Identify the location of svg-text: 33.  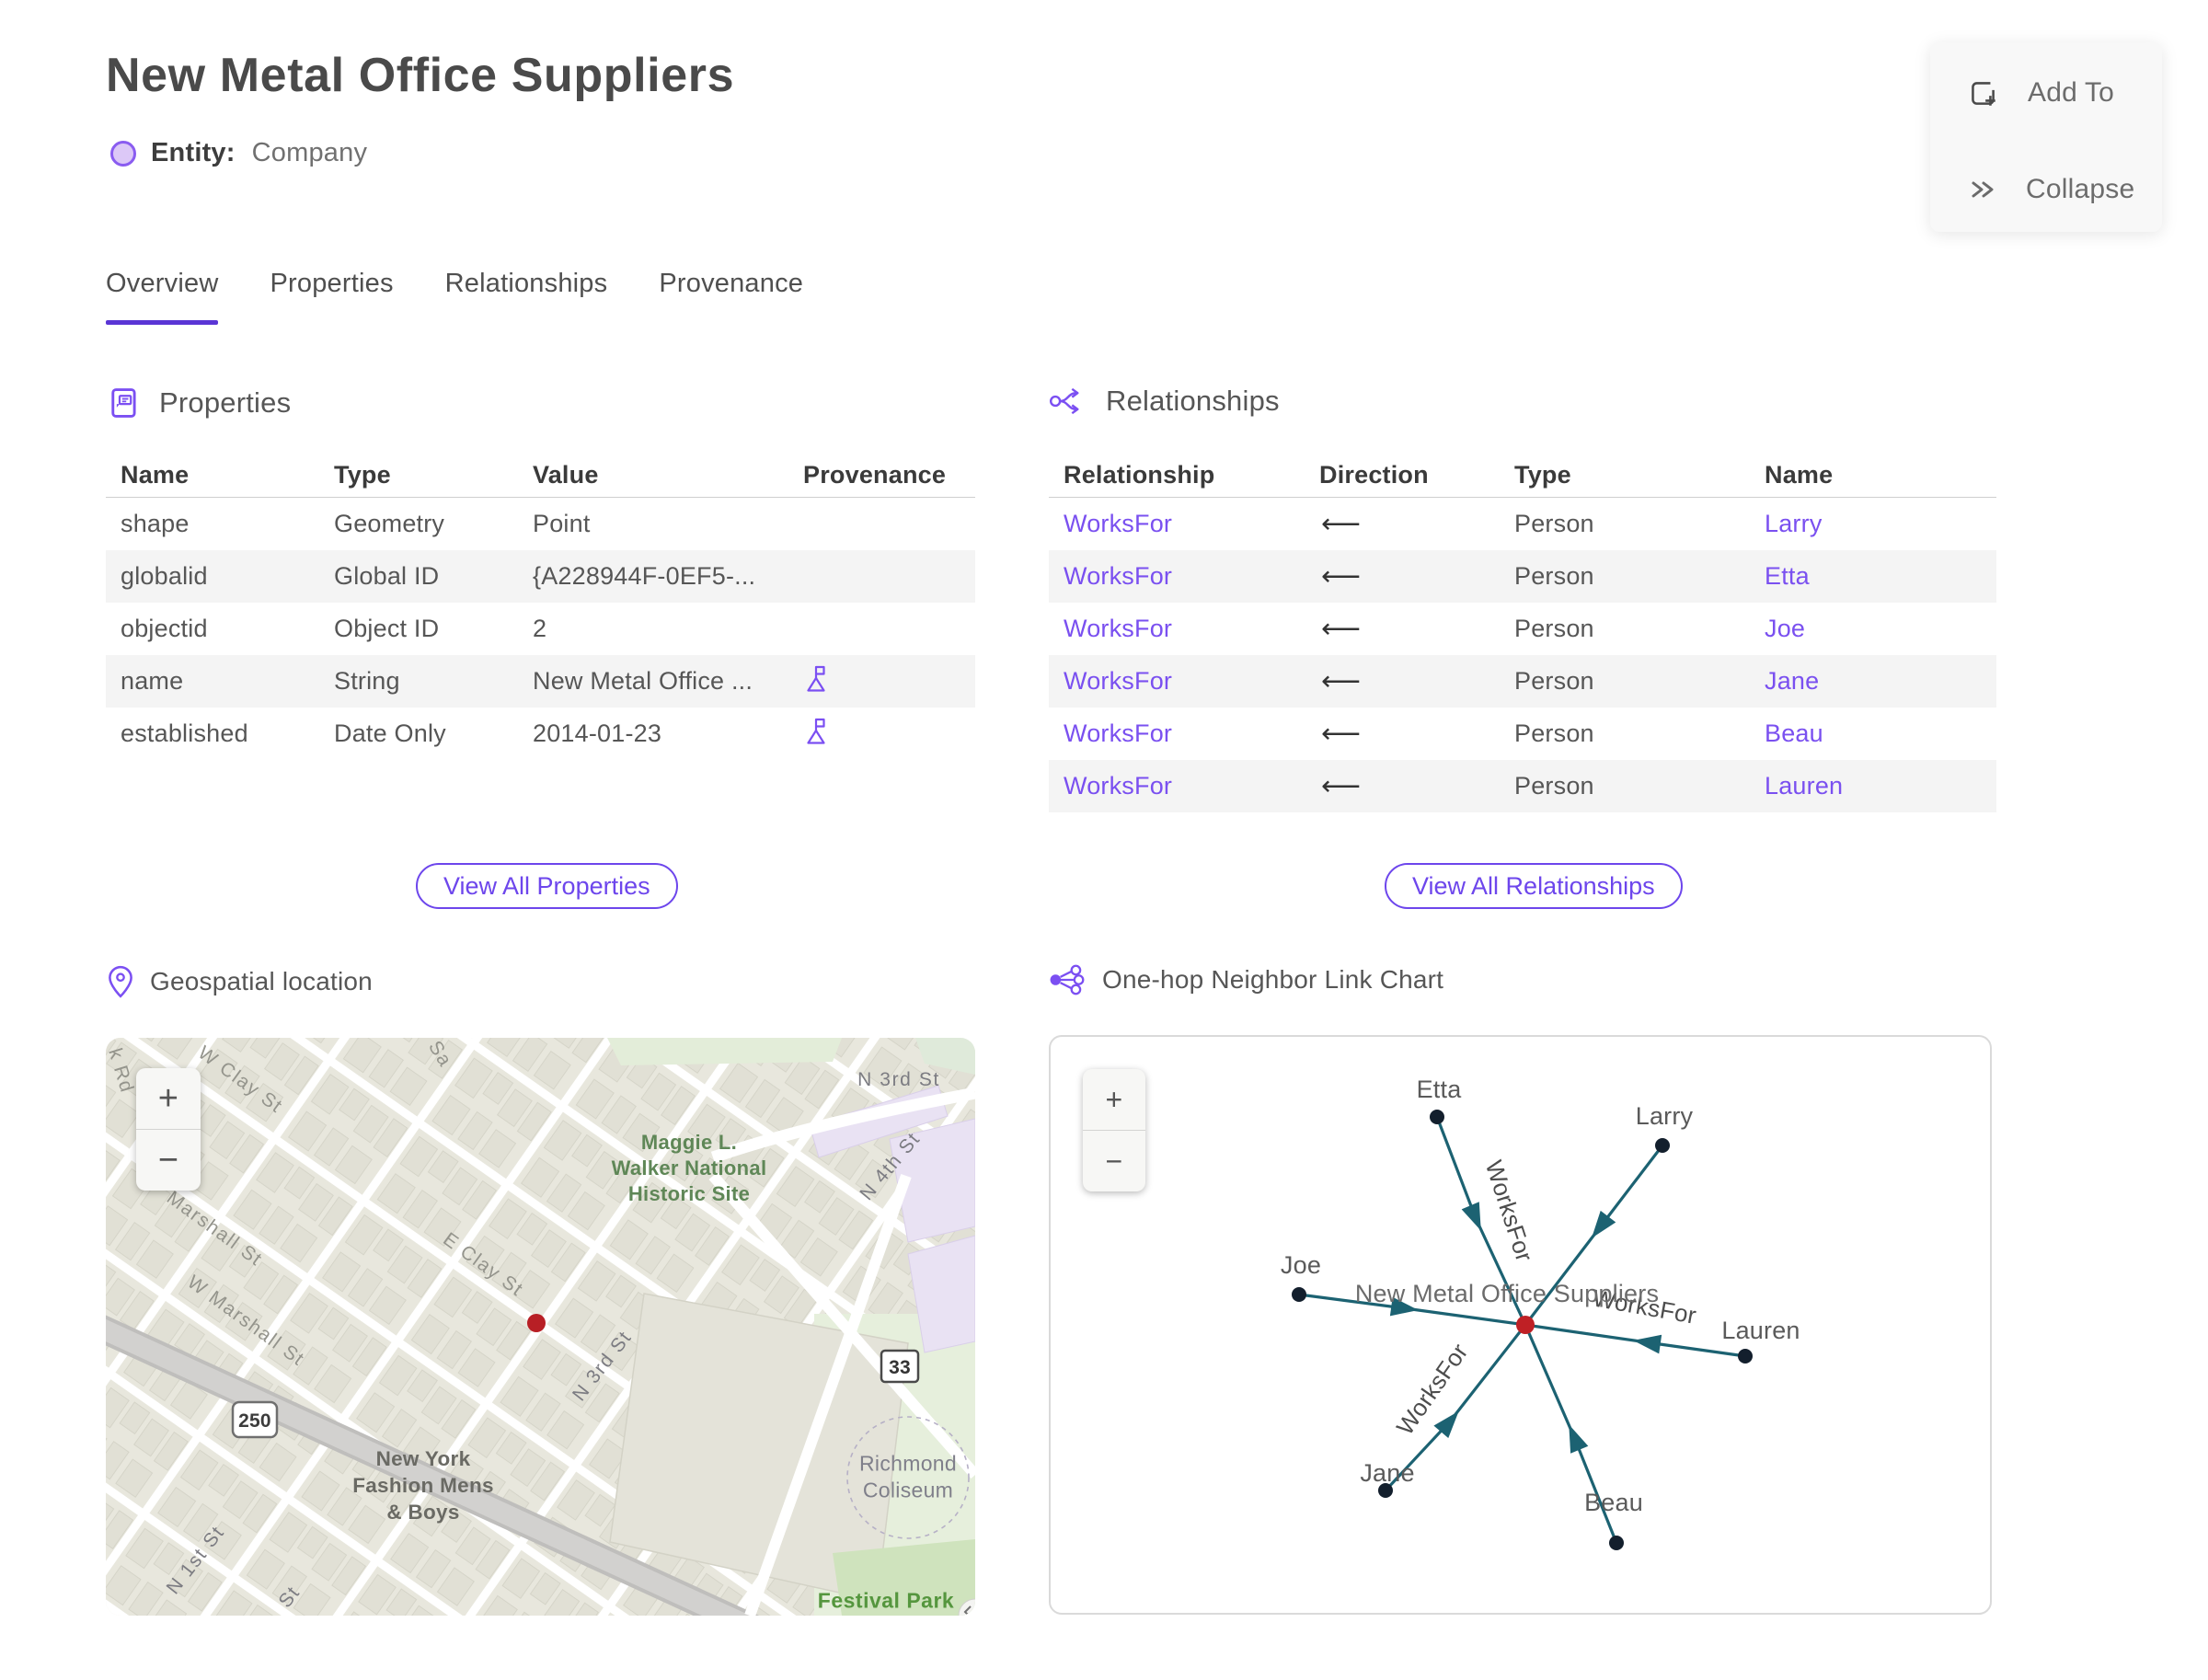
(900, 1367).